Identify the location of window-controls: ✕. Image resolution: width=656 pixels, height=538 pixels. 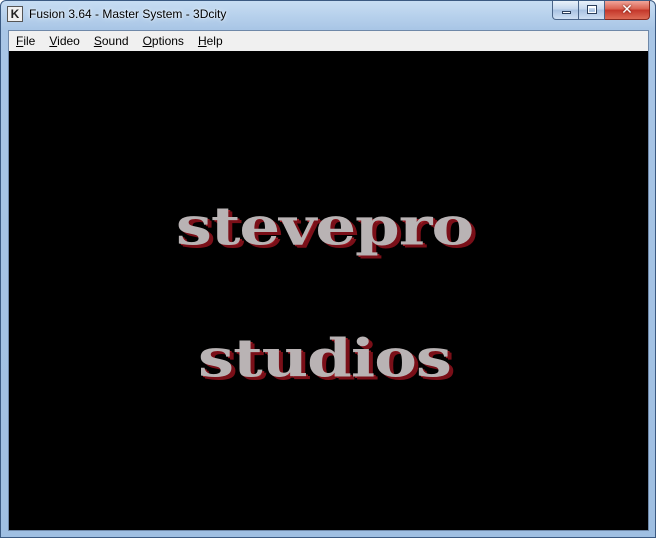
(601, 11).